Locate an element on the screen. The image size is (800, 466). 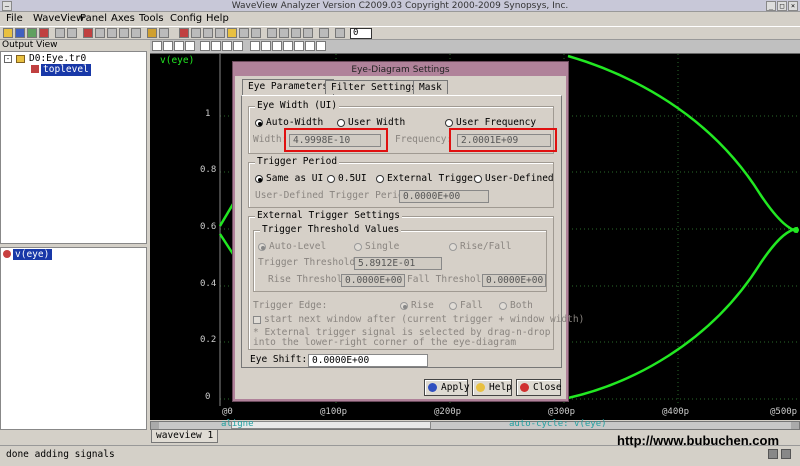
next-window-checkbox is located at coordinates (257, 320).